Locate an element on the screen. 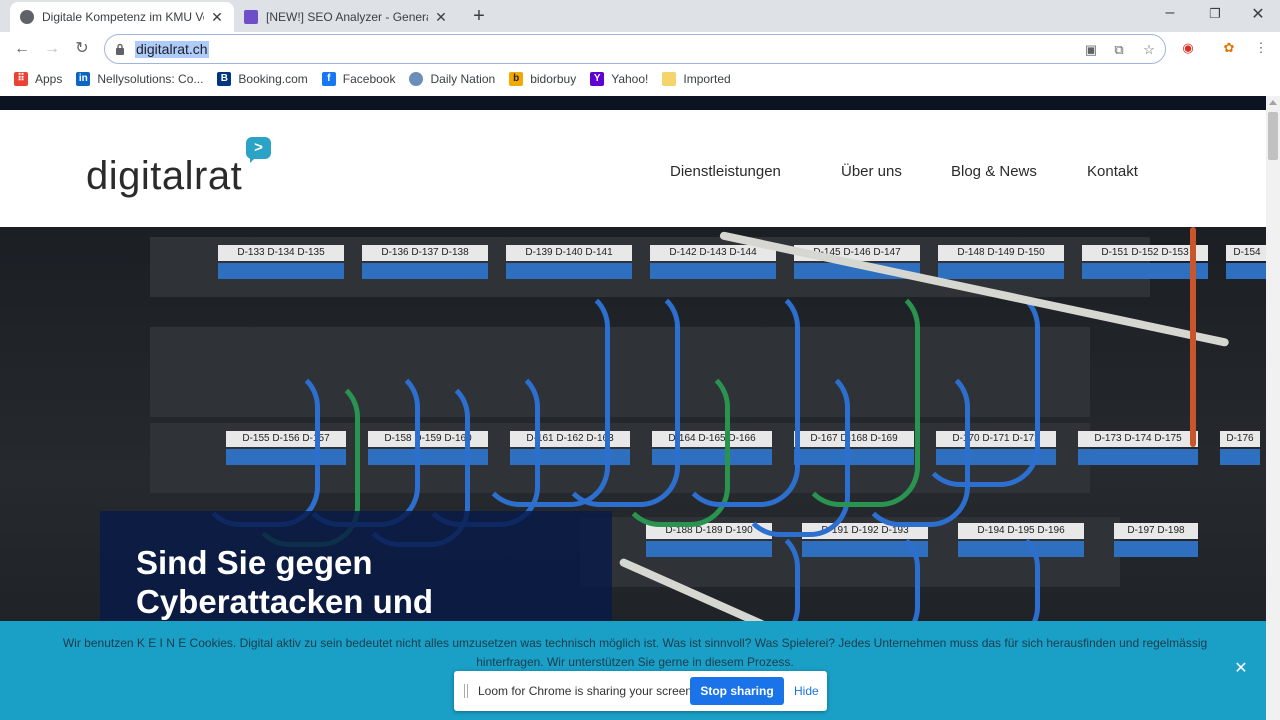  reload-icon: ↻ is located at coordinates (82, 49).